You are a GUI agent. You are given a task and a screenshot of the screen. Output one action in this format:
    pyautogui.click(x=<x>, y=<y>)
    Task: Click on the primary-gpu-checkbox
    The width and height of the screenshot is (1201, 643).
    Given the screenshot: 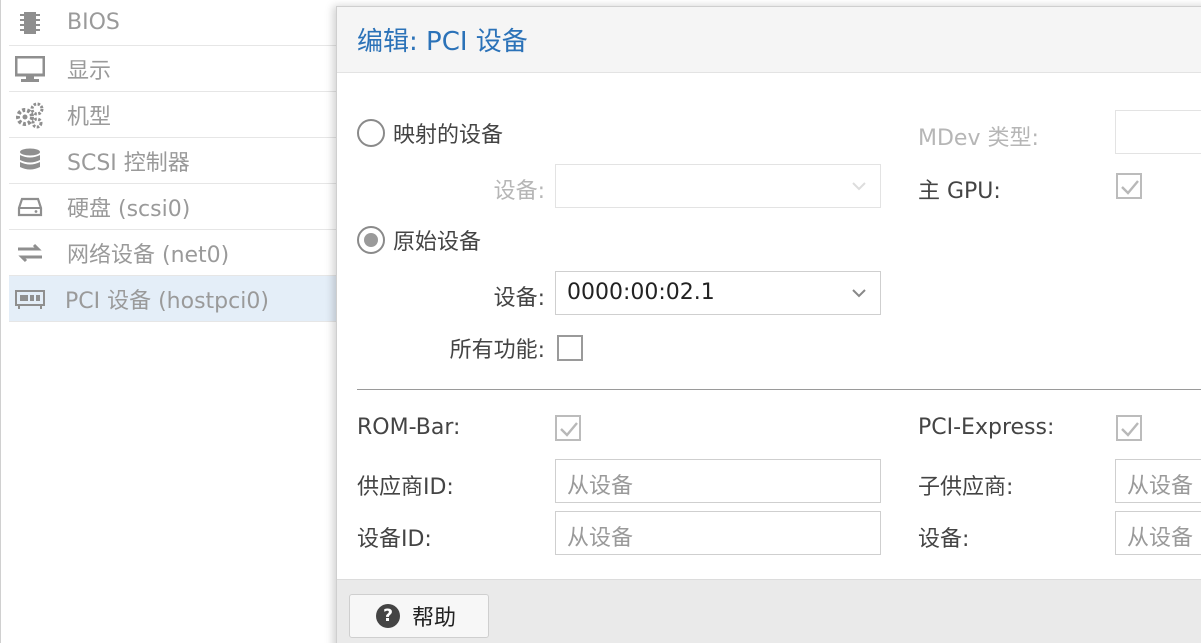 What is the action you would take?
    pyautogui.click(x=1129, y=186)
    